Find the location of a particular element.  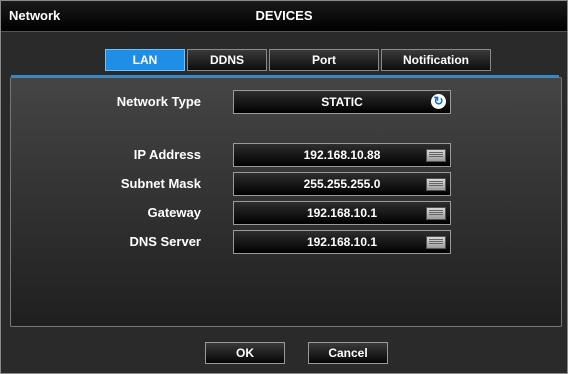

tab-bar: LAN DDNS Port Notification is located at coordinates (284, 61).